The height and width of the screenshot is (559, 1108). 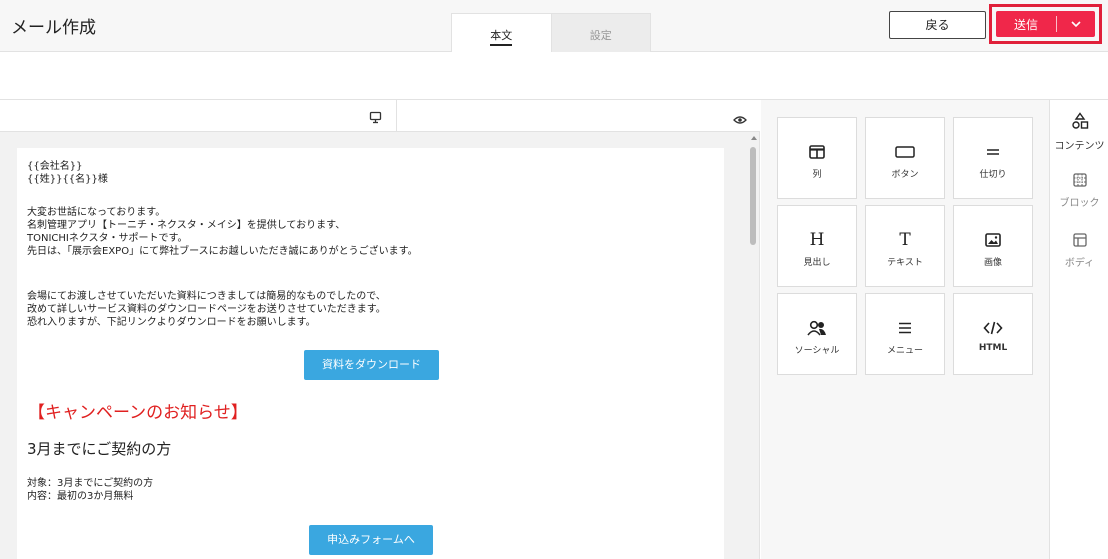 What do you see at coordinates (375, 118) in the screenshot?
I see `desktop-view-icon` at bounding box center [375, 118].